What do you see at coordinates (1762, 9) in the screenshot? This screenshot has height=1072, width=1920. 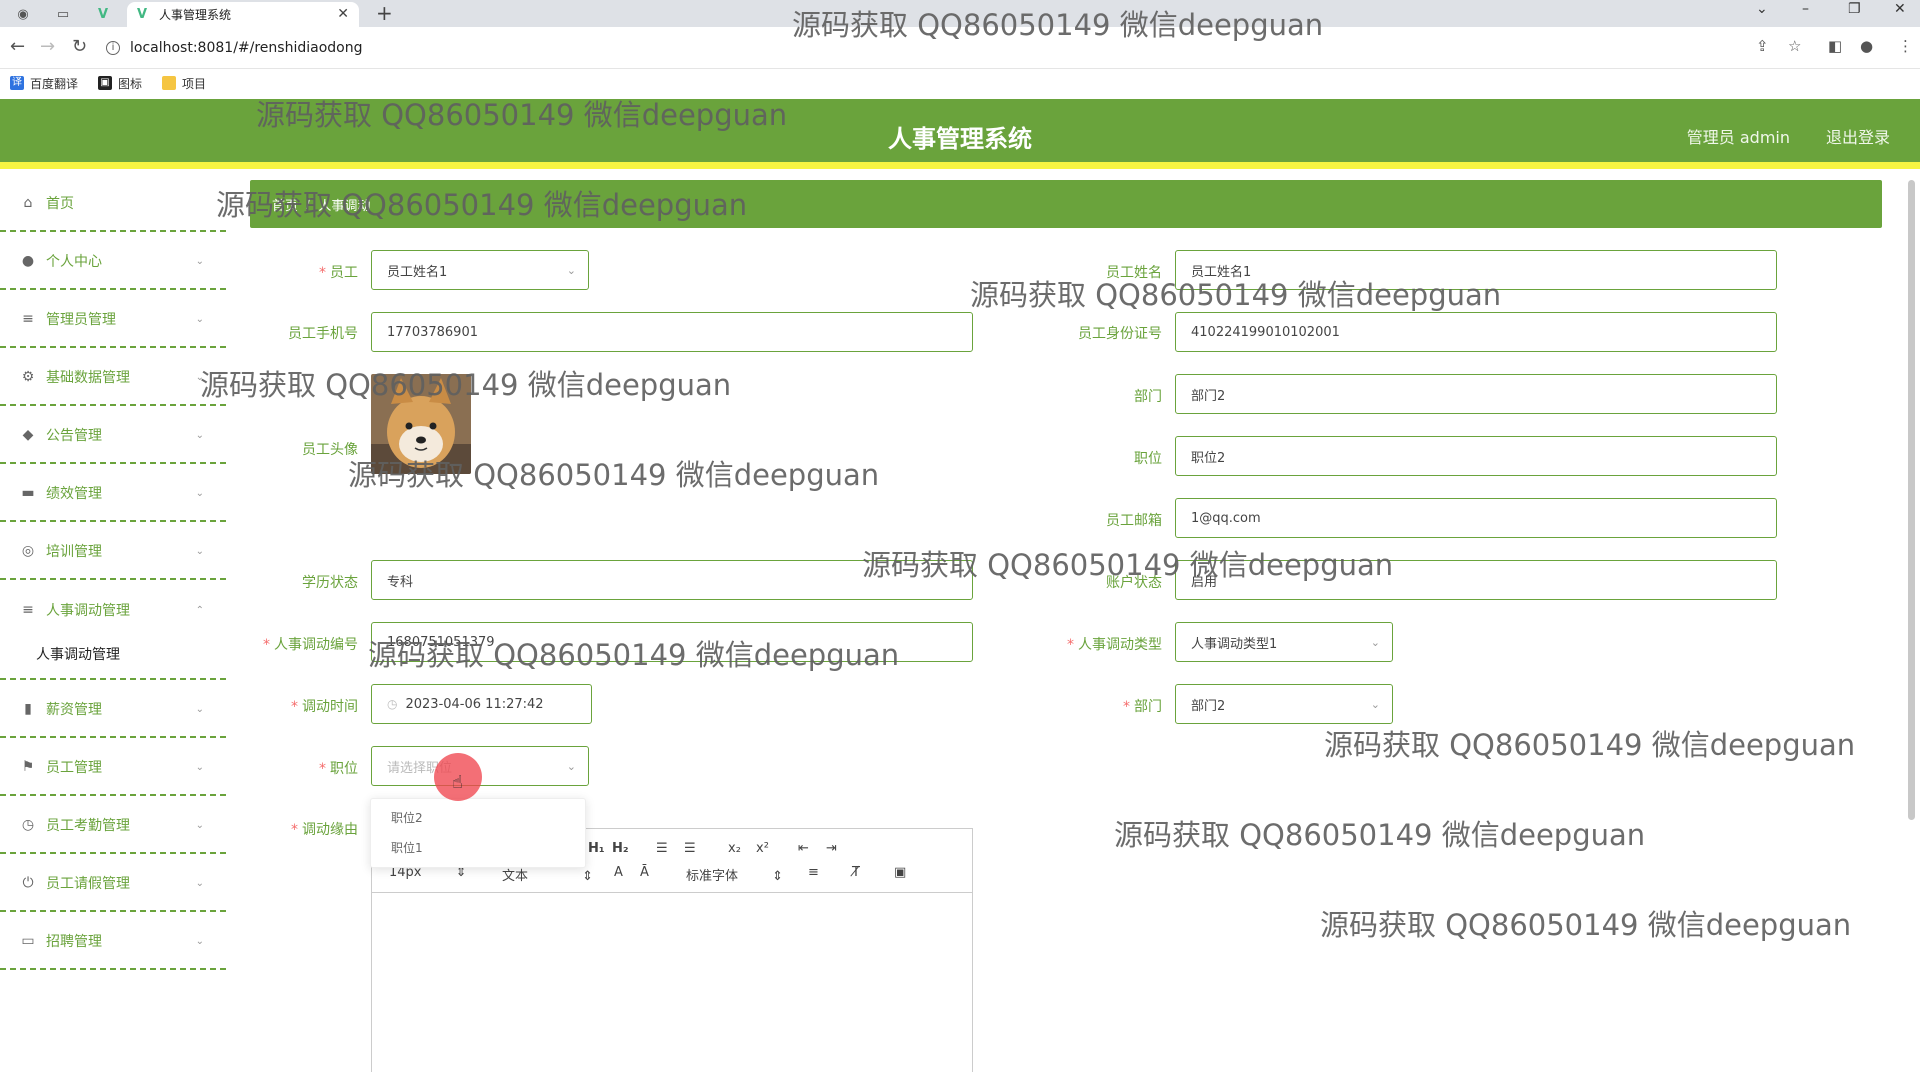 I see `tab-list-icon: ⌄` at bounding box center [1762, 9].